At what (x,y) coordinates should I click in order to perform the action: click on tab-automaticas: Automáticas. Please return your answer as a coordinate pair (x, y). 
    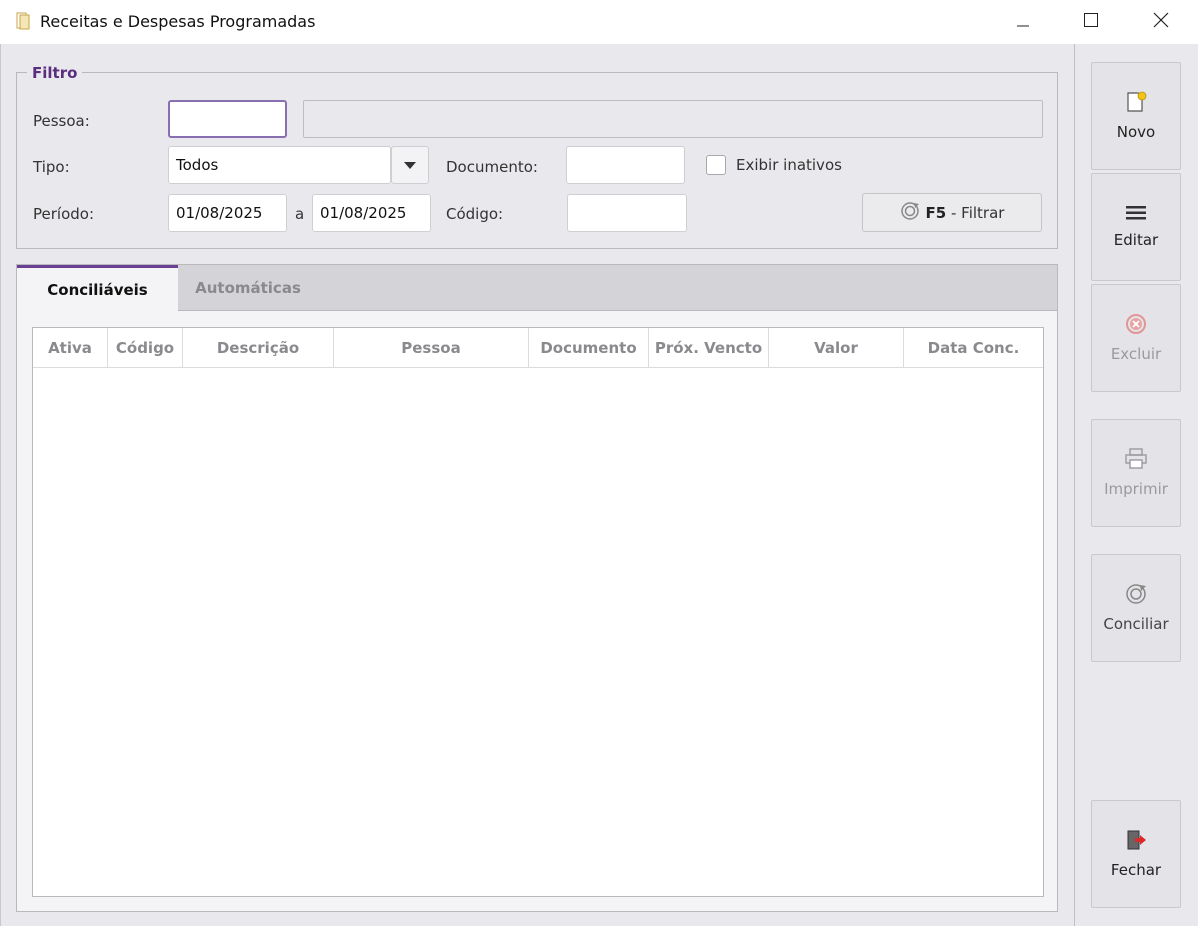
    Looking at the image, I should click on (248, 288).